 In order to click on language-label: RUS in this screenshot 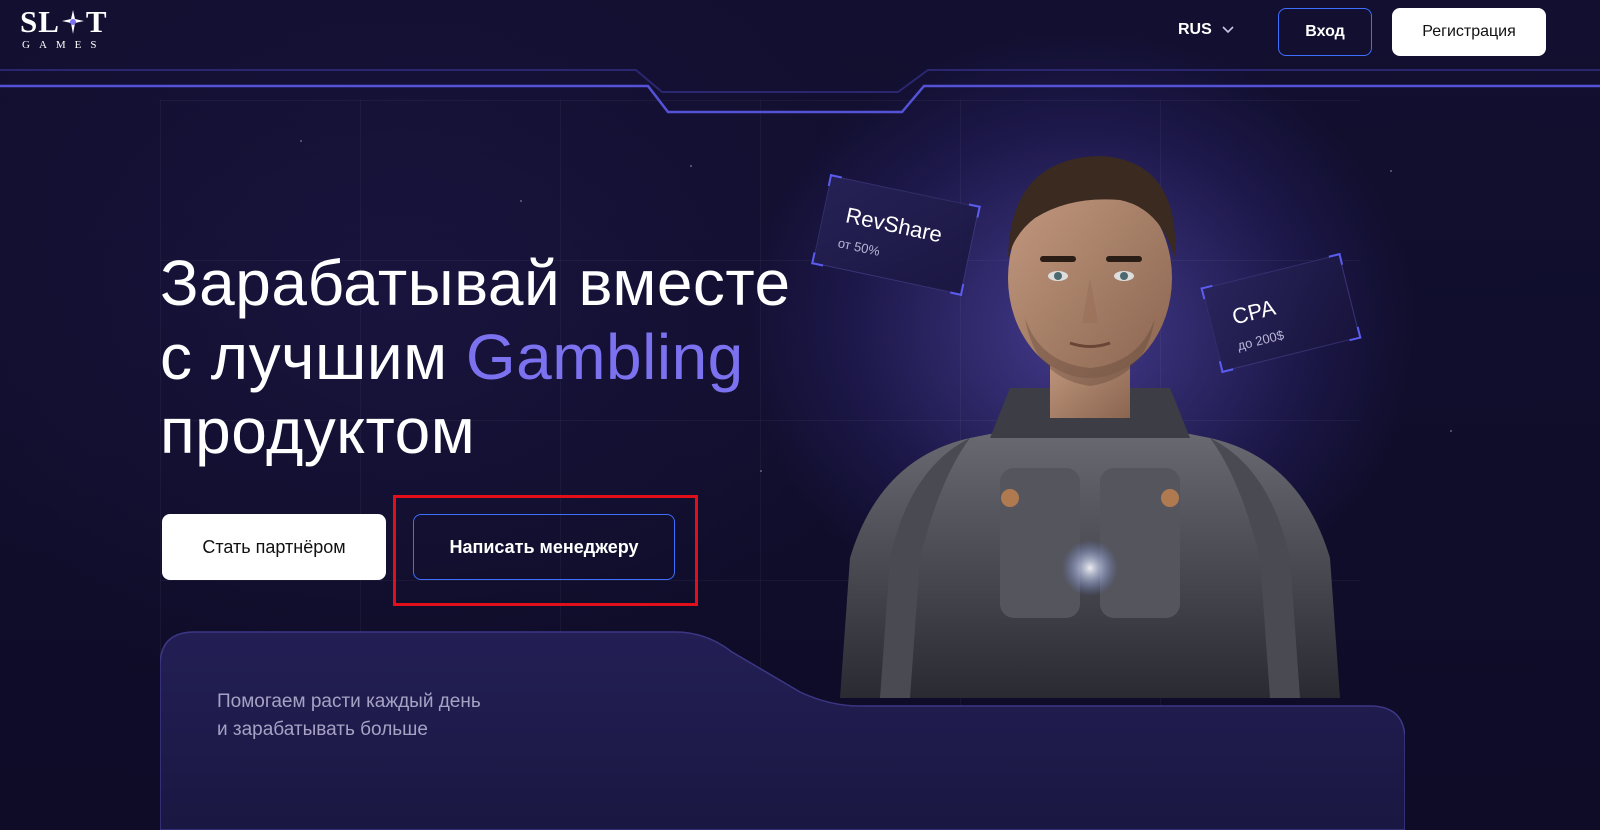, I will do `click(1195, 29)`.